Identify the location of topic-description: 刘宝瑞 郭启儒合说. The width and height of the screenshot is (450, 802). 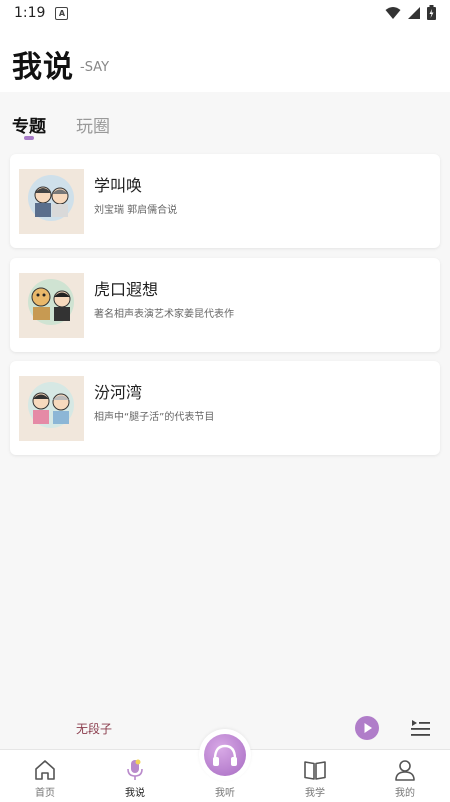
(136, 210).